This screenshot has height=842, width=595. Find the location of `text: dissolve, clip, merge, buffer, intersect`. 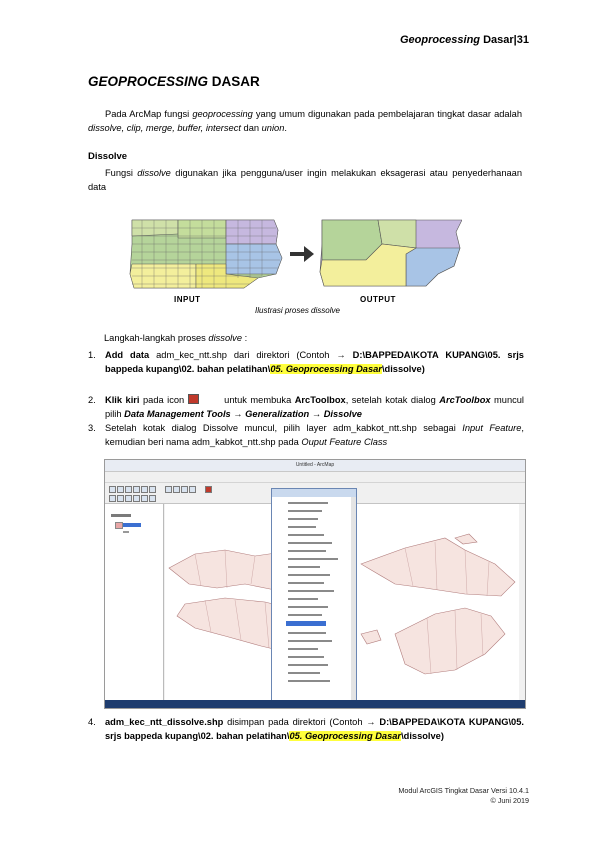

text: dissolve, clip, merge, buffer, intersect is located at coordinates (164, 128).